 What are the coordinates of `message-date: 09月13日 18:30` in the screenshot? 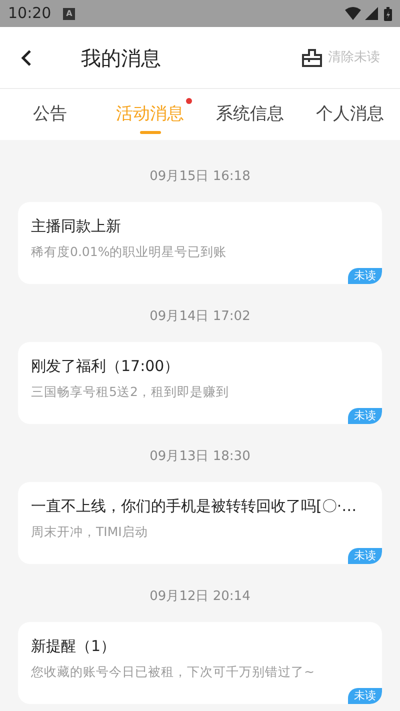 It's located at (200, 457).